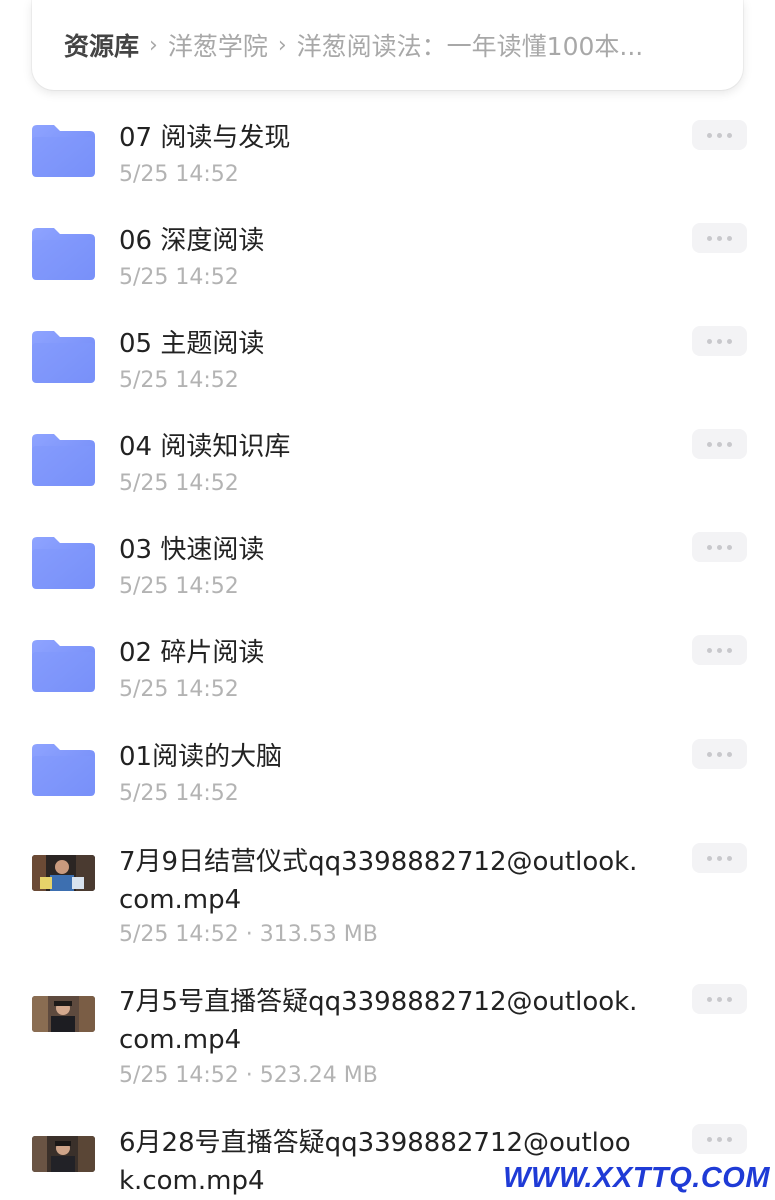 The image size is (775, 1200). I want to click on watermark-text: WWW.XXTTQ.COM, so click(636, 1178).